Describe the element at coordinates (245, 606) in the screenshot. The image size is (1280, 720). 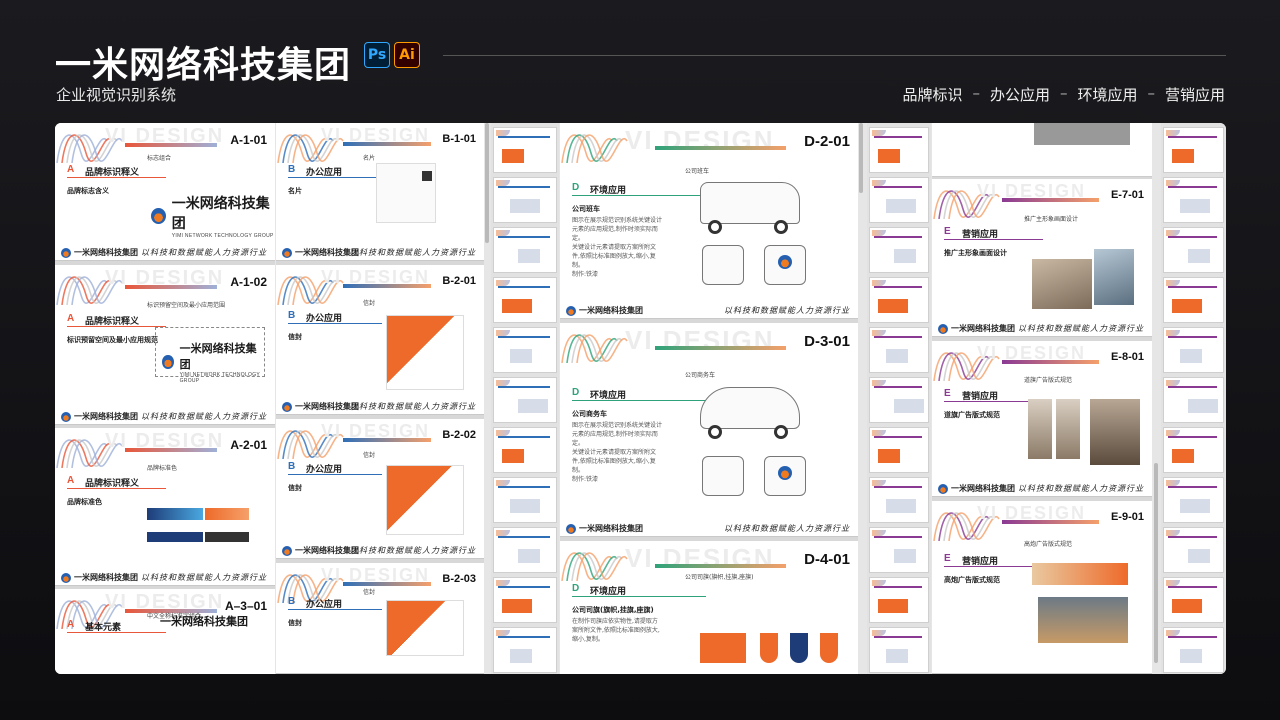
I see `page-code: A–3–01` at that location.